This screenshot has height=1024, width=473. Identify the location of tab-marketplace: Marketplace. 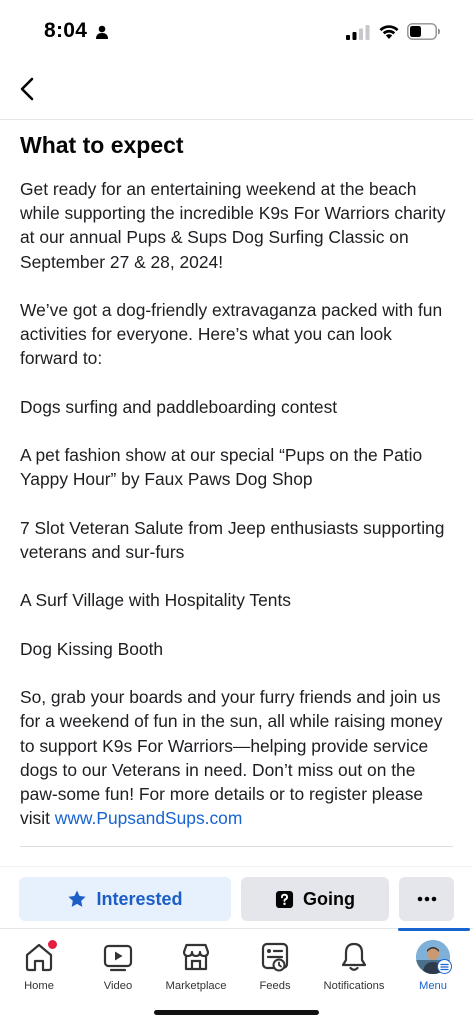
(196, 962).